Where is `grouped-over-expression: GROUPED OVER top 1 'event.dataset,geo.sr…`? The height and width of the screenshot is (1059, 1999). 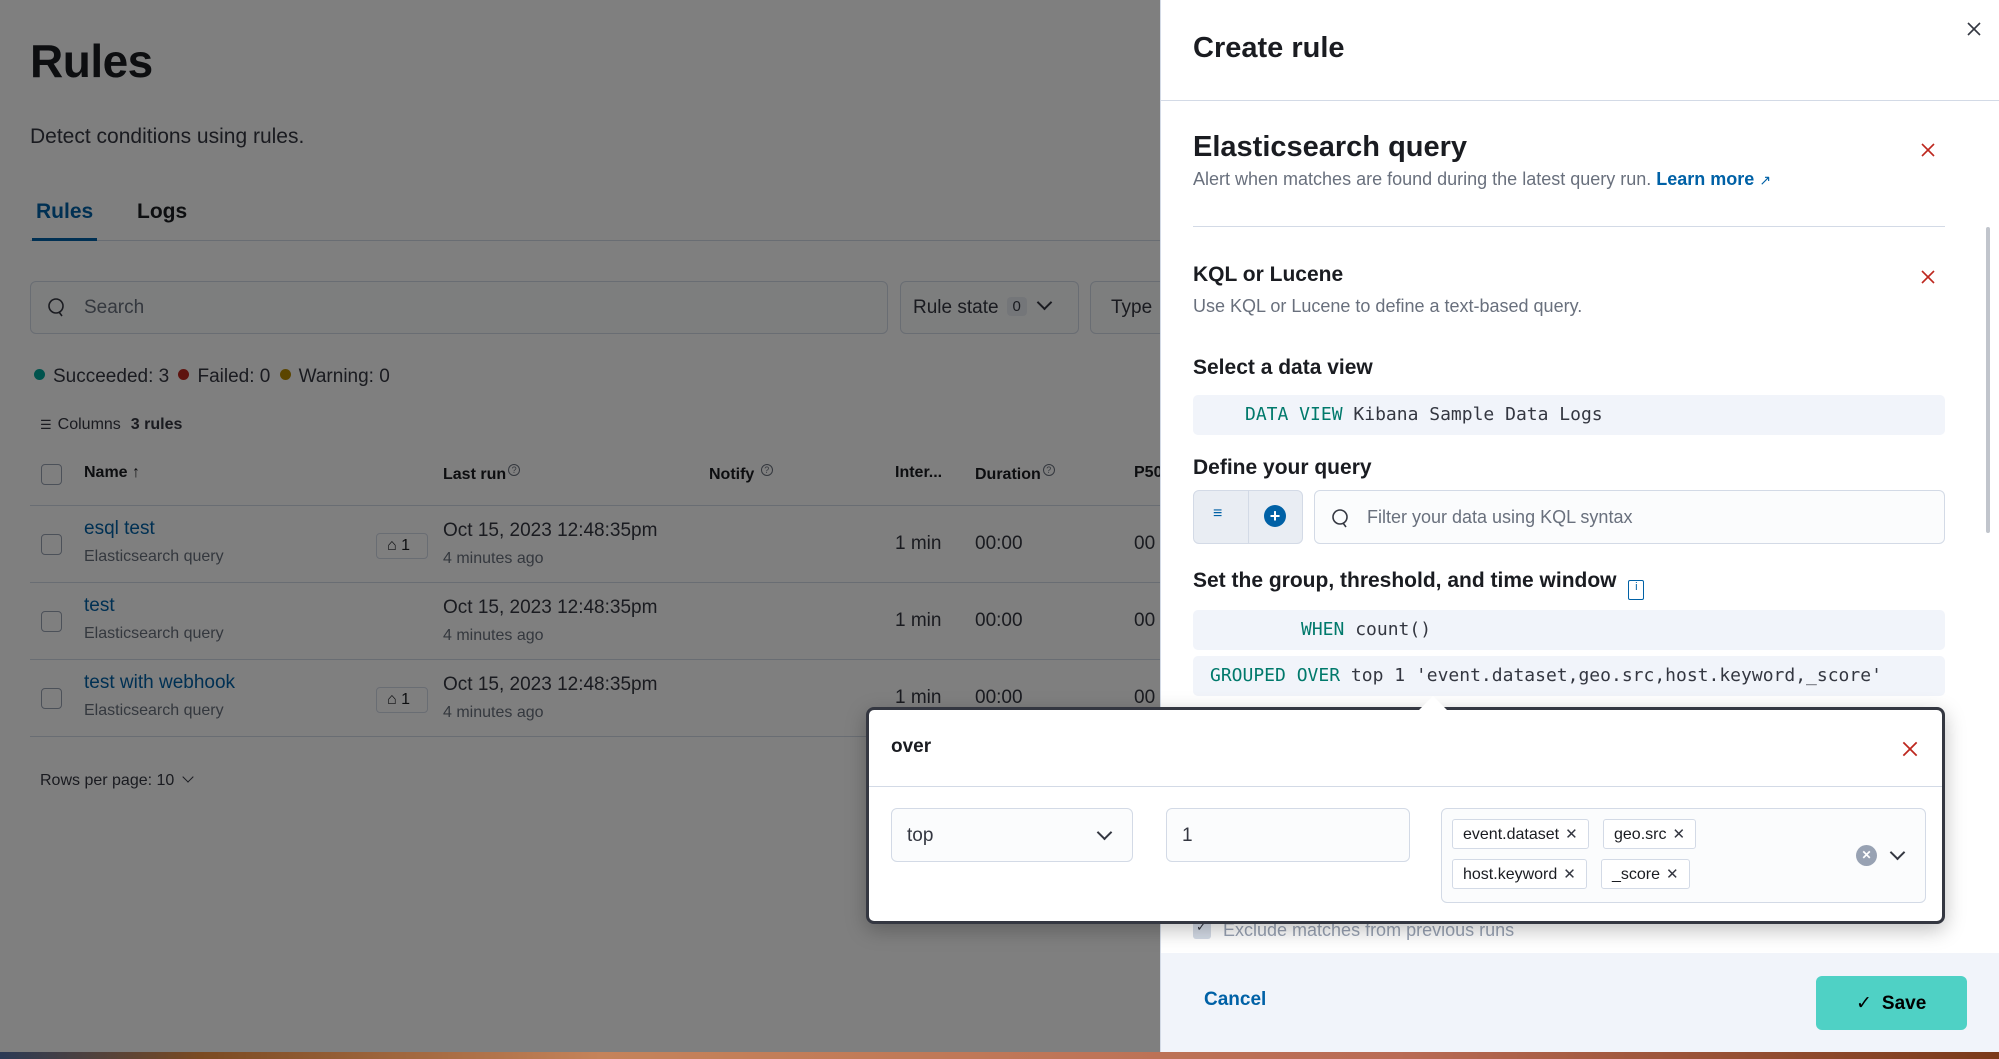 grouped-over-expression: GROUPED OVER top 1 'event.dataset,geo.sr… is located at coordinates (1569, 676).